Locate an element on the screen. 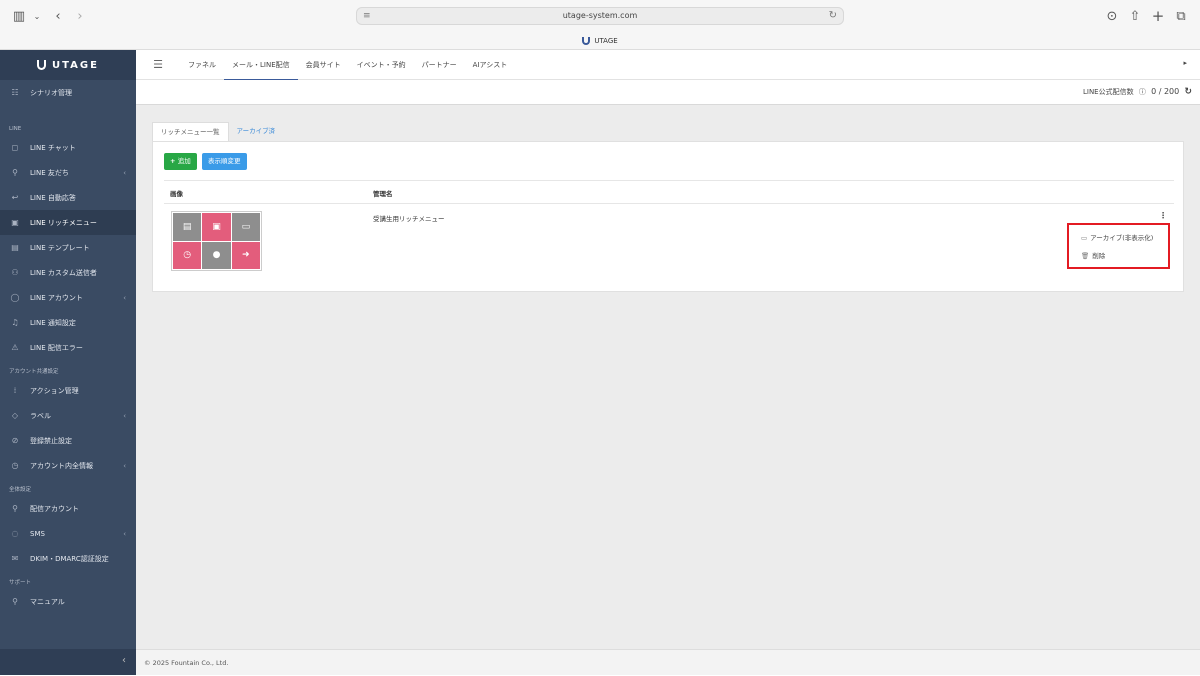 The height and width of the screenshot is (676, 1200). hamburger-icon: ☰ is located at coordinates (158, 64).